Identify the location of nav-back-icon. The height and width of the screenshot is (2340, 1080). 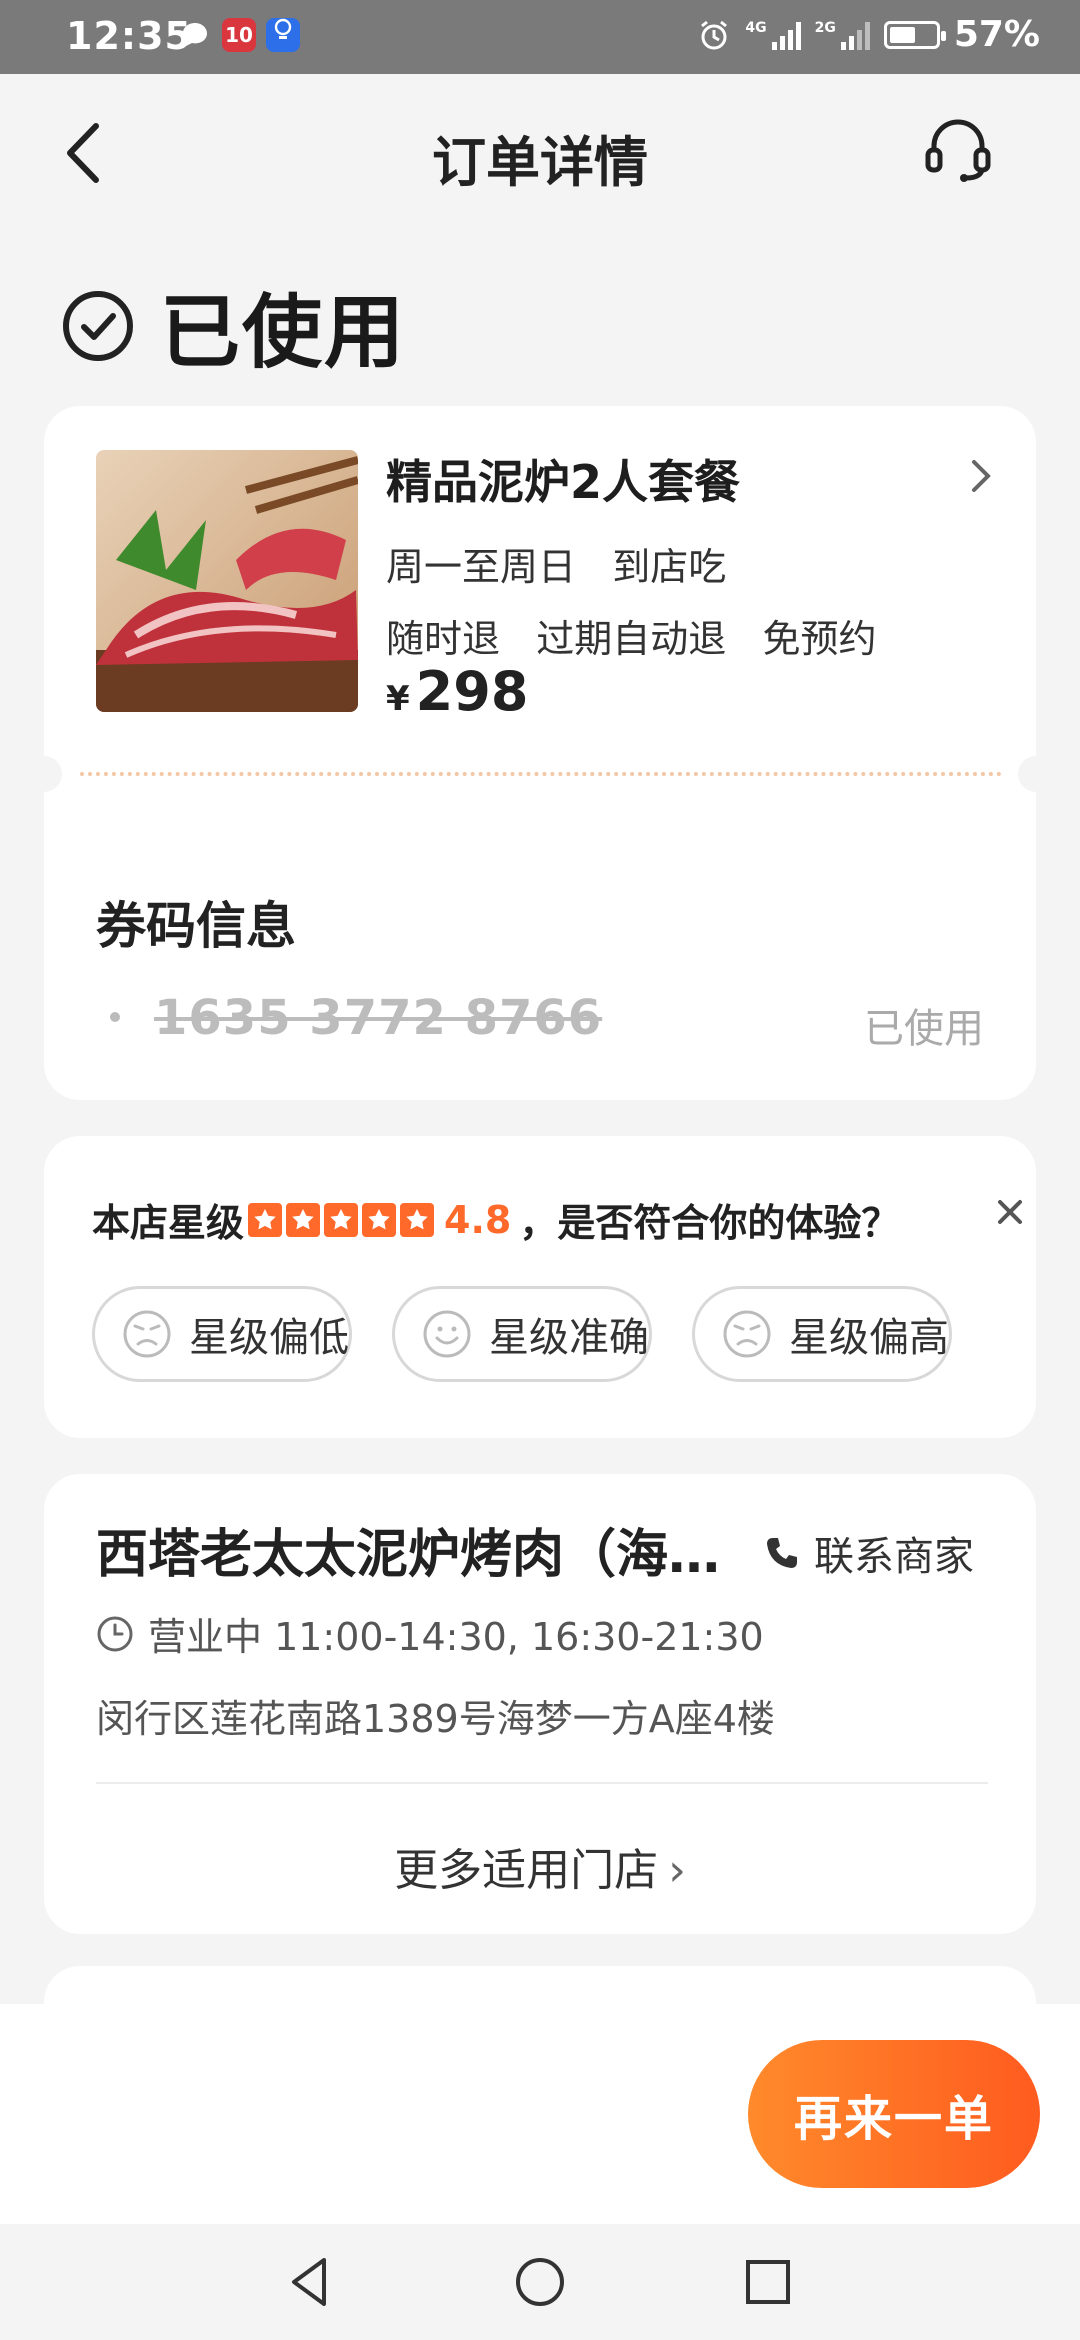
(310, 2282).